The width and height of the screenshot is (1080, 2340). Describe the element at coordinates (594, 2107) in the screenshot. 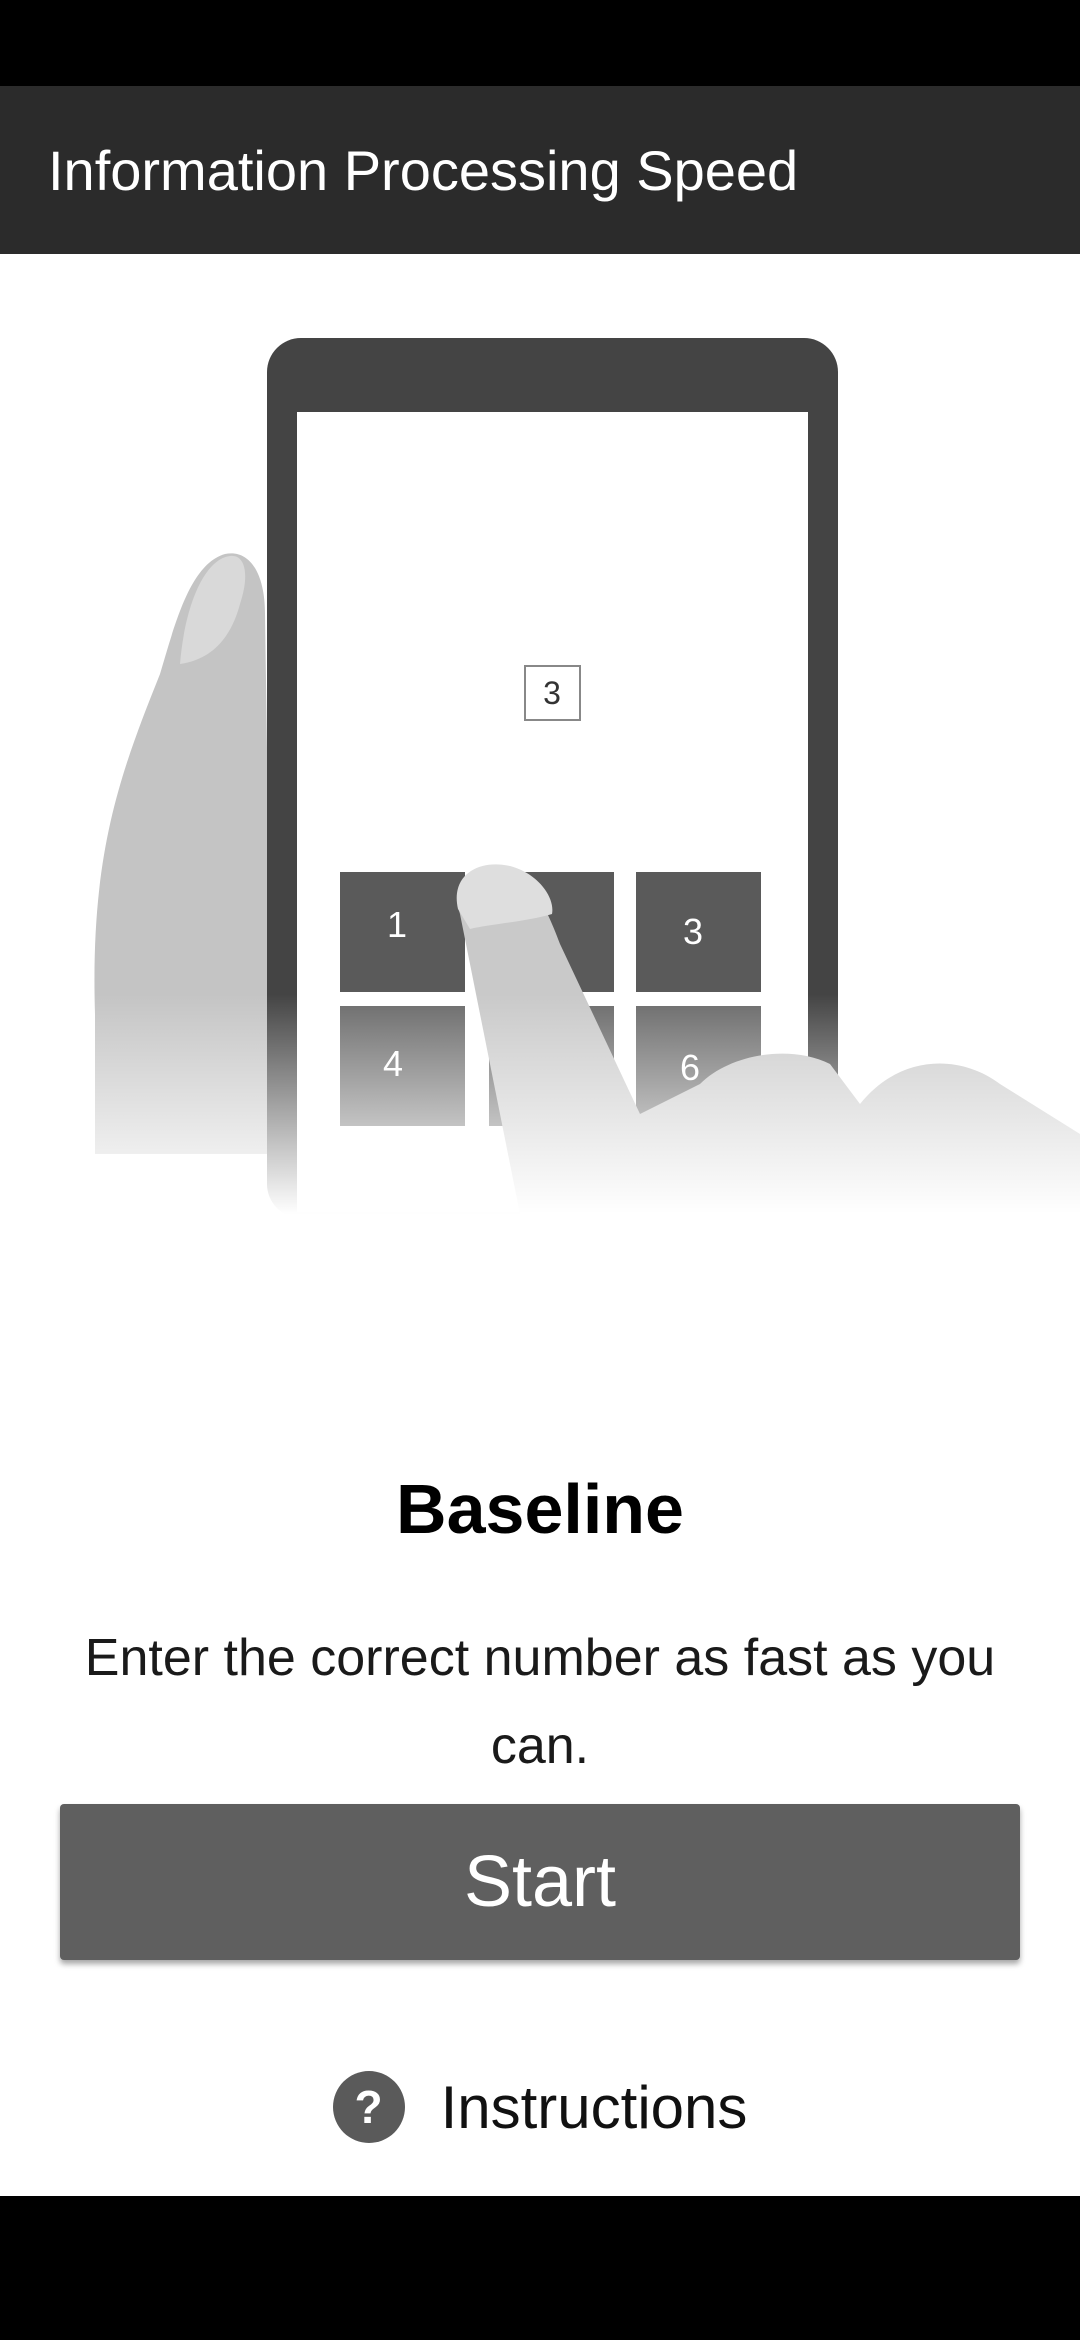

I see `instructions-label: Instructions` at that location.